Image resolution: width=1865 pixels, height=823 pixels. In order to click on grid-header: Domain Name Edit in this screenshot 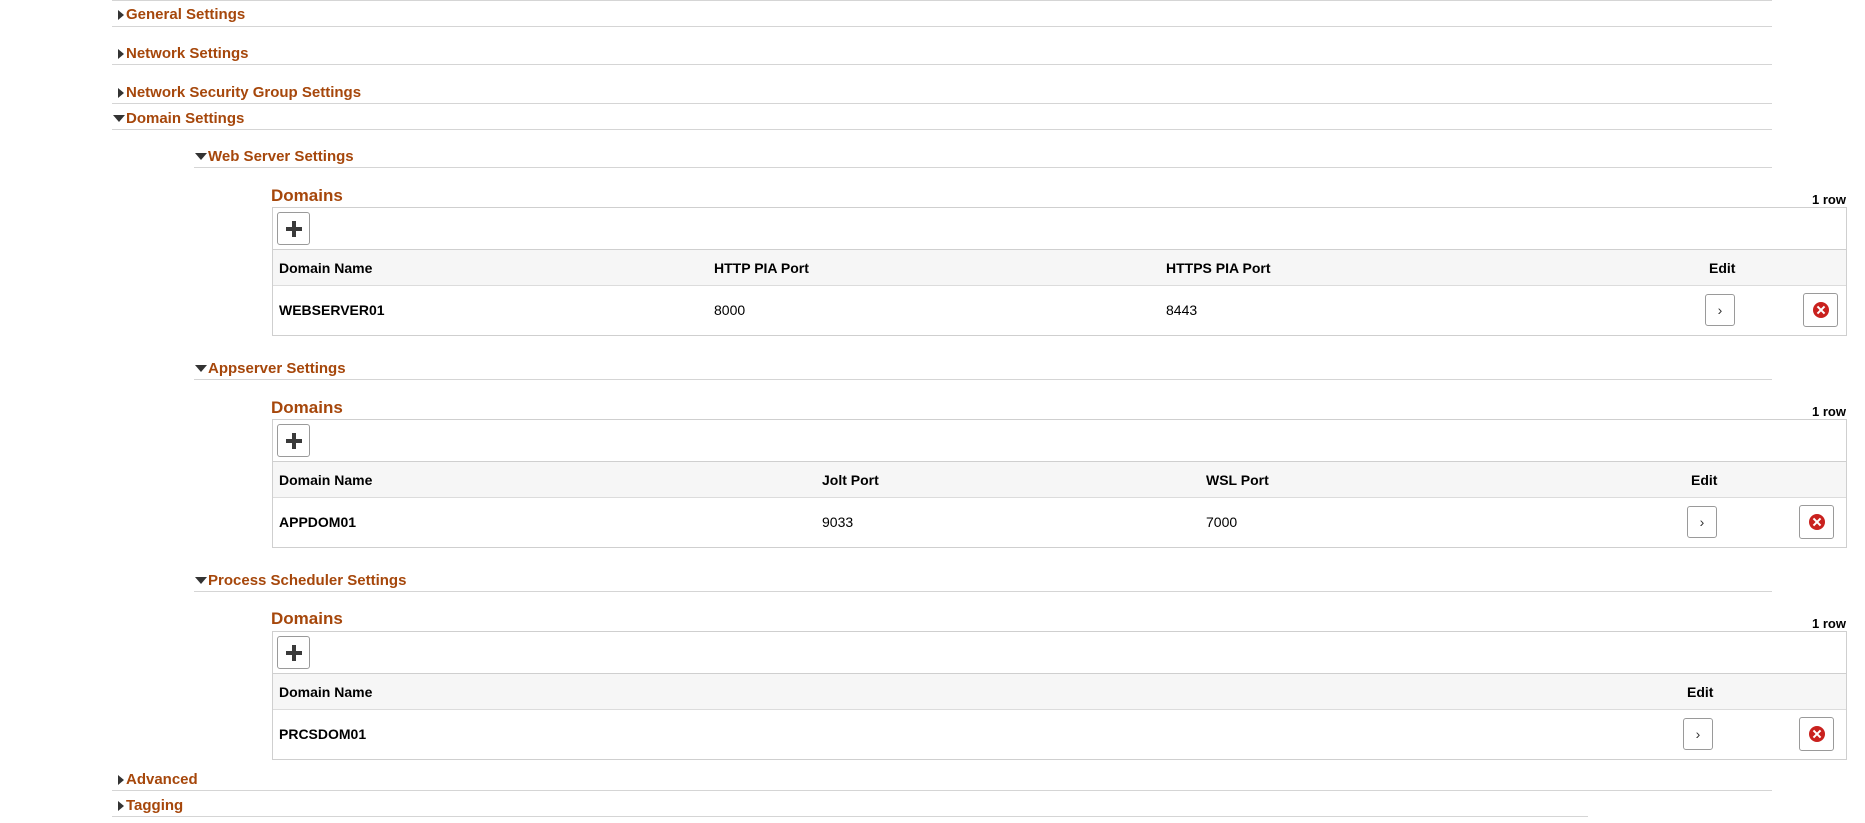, I will do `click(1059, 692)`.